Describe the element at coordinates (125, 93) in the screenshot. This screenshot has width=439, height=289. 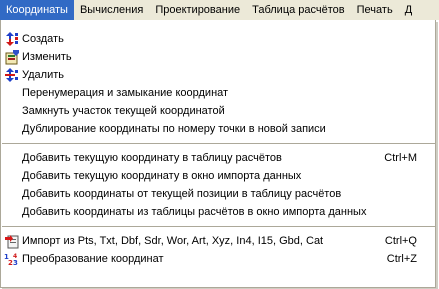
I see `menu-item-label: Перенумерация и замыкание координат` at that location.